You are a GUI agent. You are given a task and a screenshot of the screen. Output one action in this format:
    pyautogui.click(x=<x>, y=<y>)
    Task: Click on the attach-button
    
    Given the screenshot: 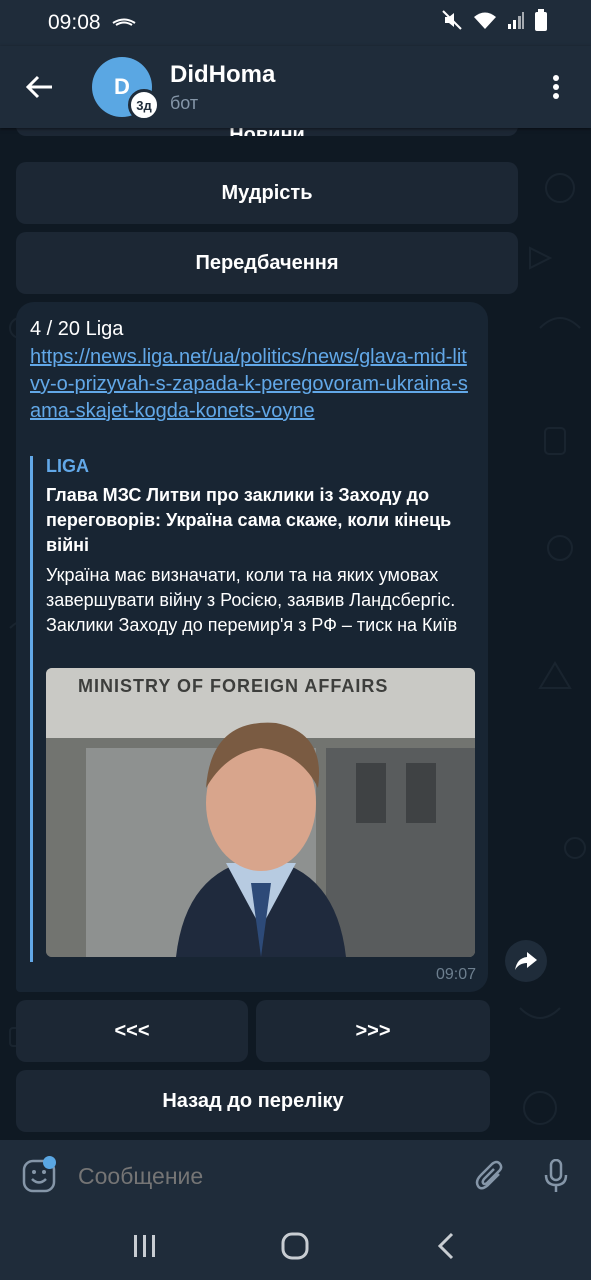 What is the action you would take?
    pyautogui.click(x=490, y=1176)
    